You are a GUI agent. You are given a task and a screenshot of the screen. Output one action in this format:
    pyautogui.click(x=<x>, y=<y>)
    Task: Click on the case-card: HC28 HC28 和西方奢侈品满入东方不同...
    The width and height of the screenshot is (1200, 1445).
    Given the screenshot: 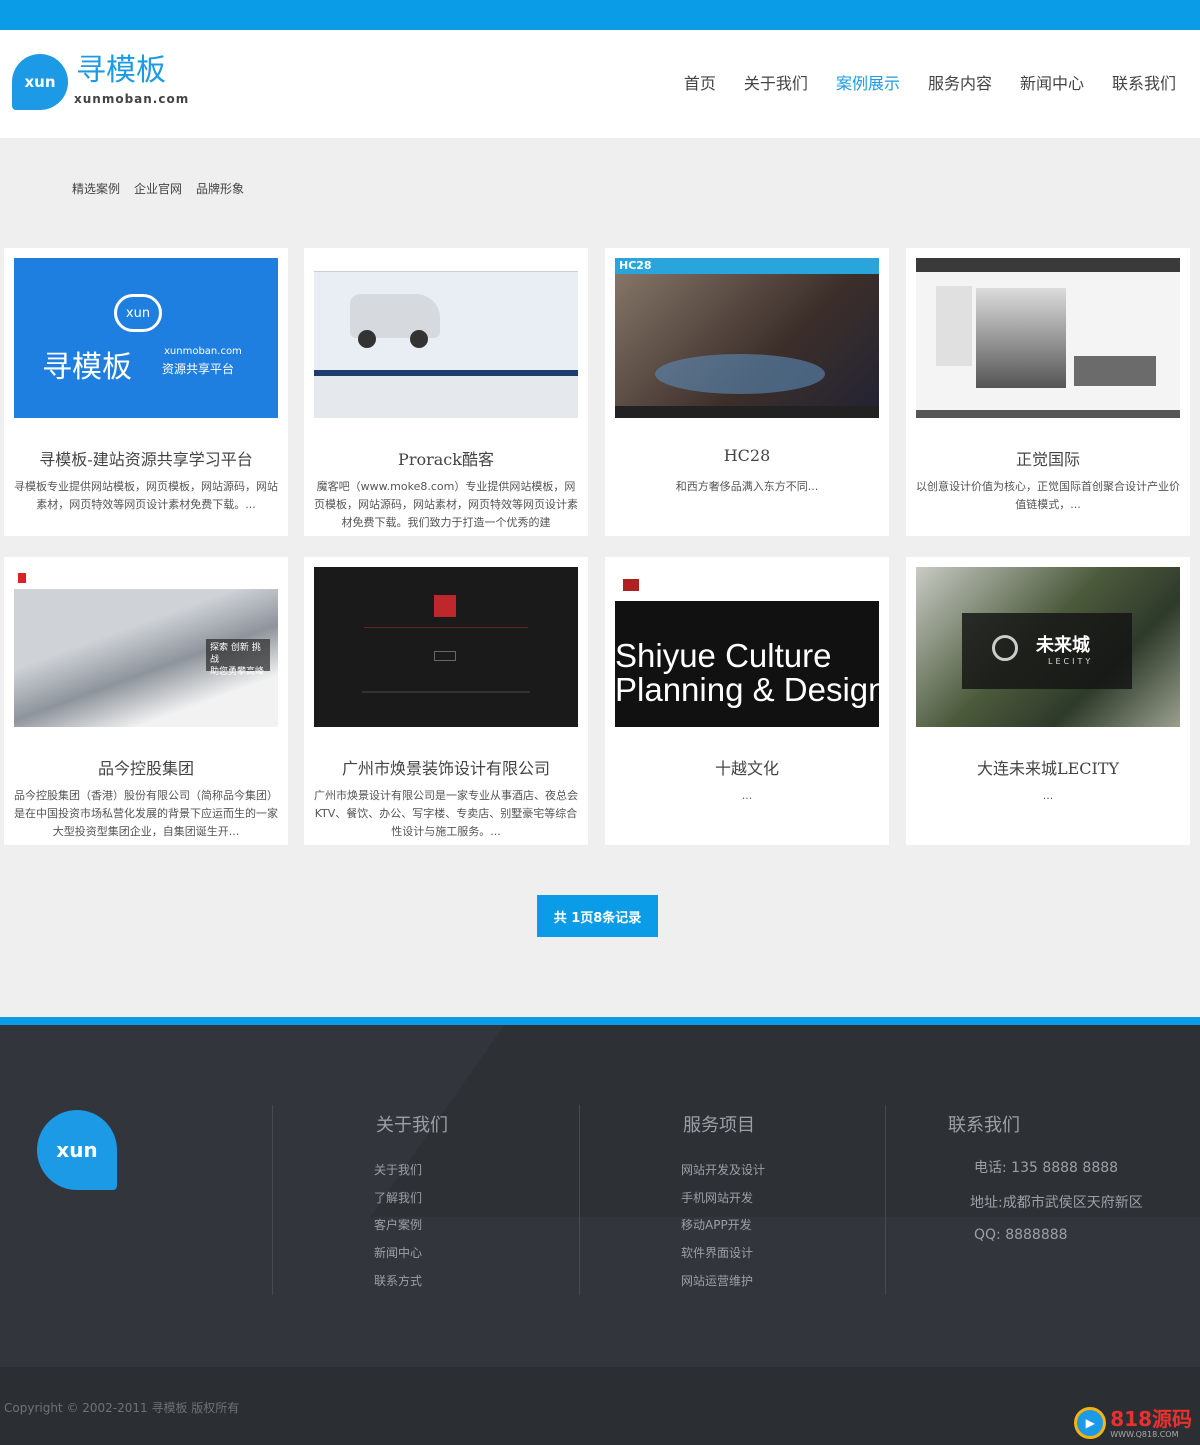 What is the action you would take?
    pyautogui.click(x=747, y=392)
    